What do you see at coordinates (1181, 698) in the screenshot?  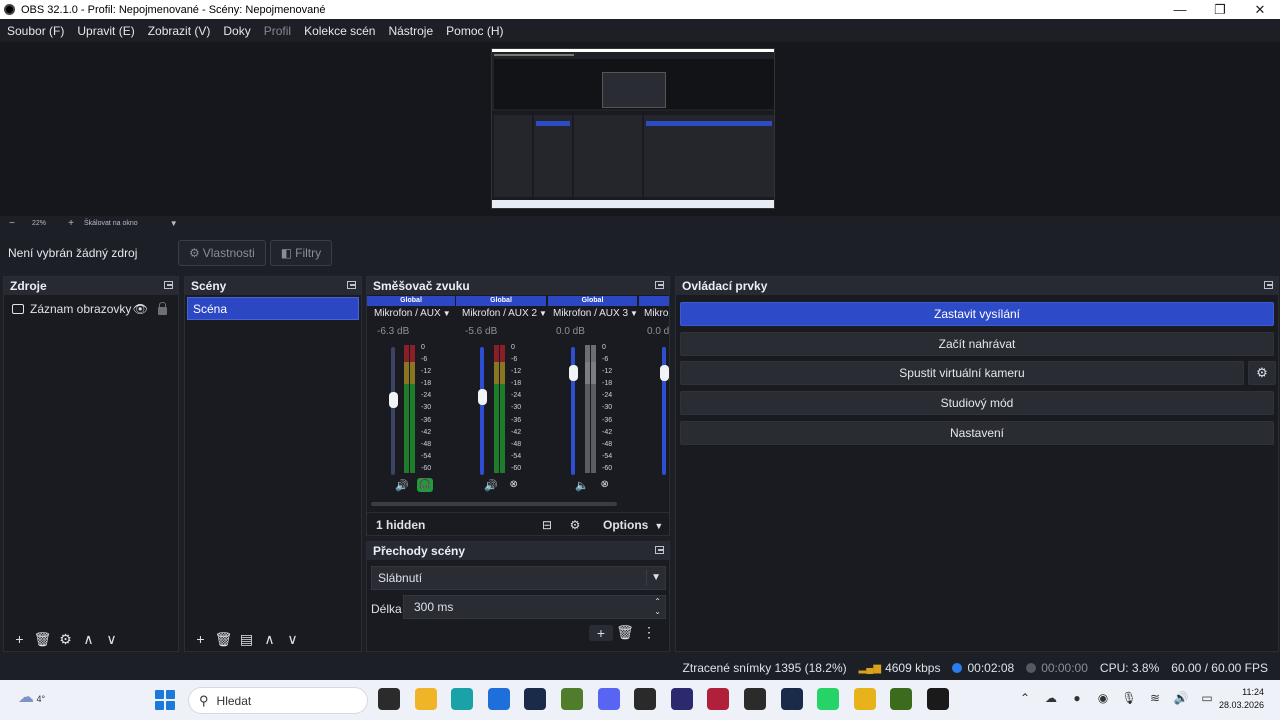 I see `volume-icon: 🔊` at bounding box center [1181, 698].